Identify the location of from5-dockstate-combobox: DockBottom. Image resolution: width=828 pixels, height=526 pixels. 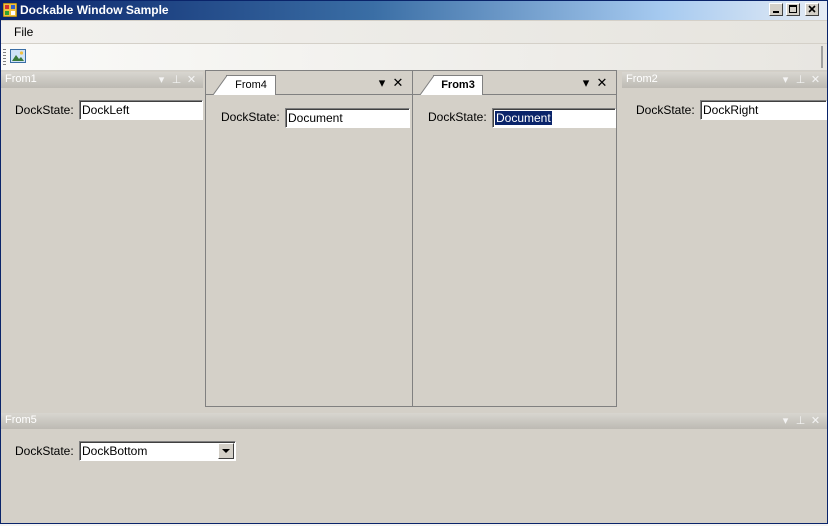
(157, 451).